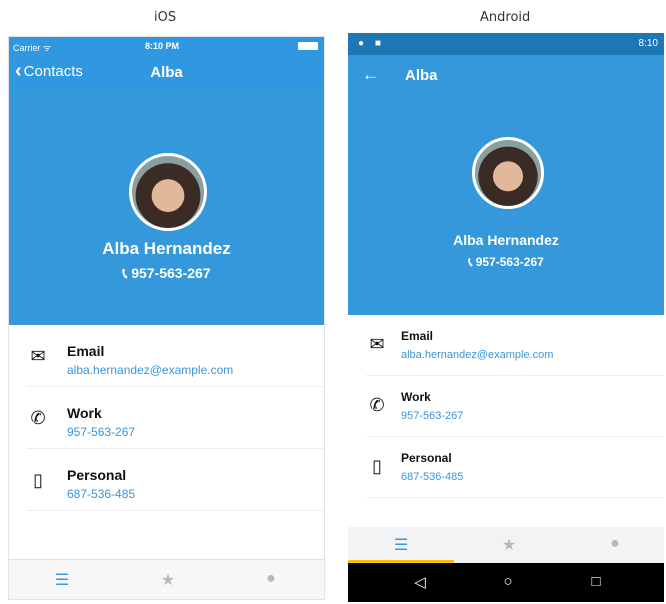  What do you see at coordinates (506, 76) in the screenshot?
I see `android-toolbar: ← Alba` at bounding box center [506, 76].